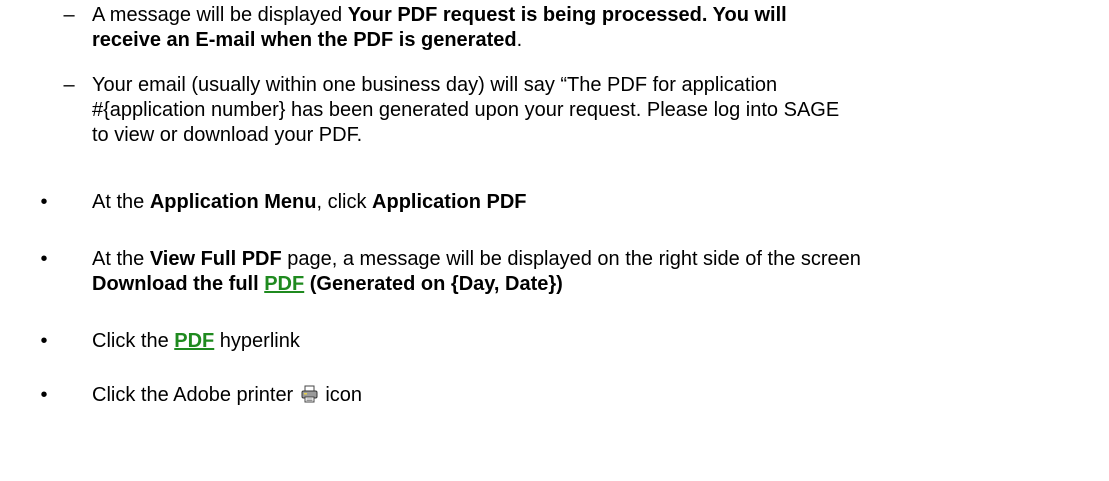  What do you see at coordinates (284, 284) in the screenshot?
I see `pdf-link: PDF` at bounding box center [284, 284].